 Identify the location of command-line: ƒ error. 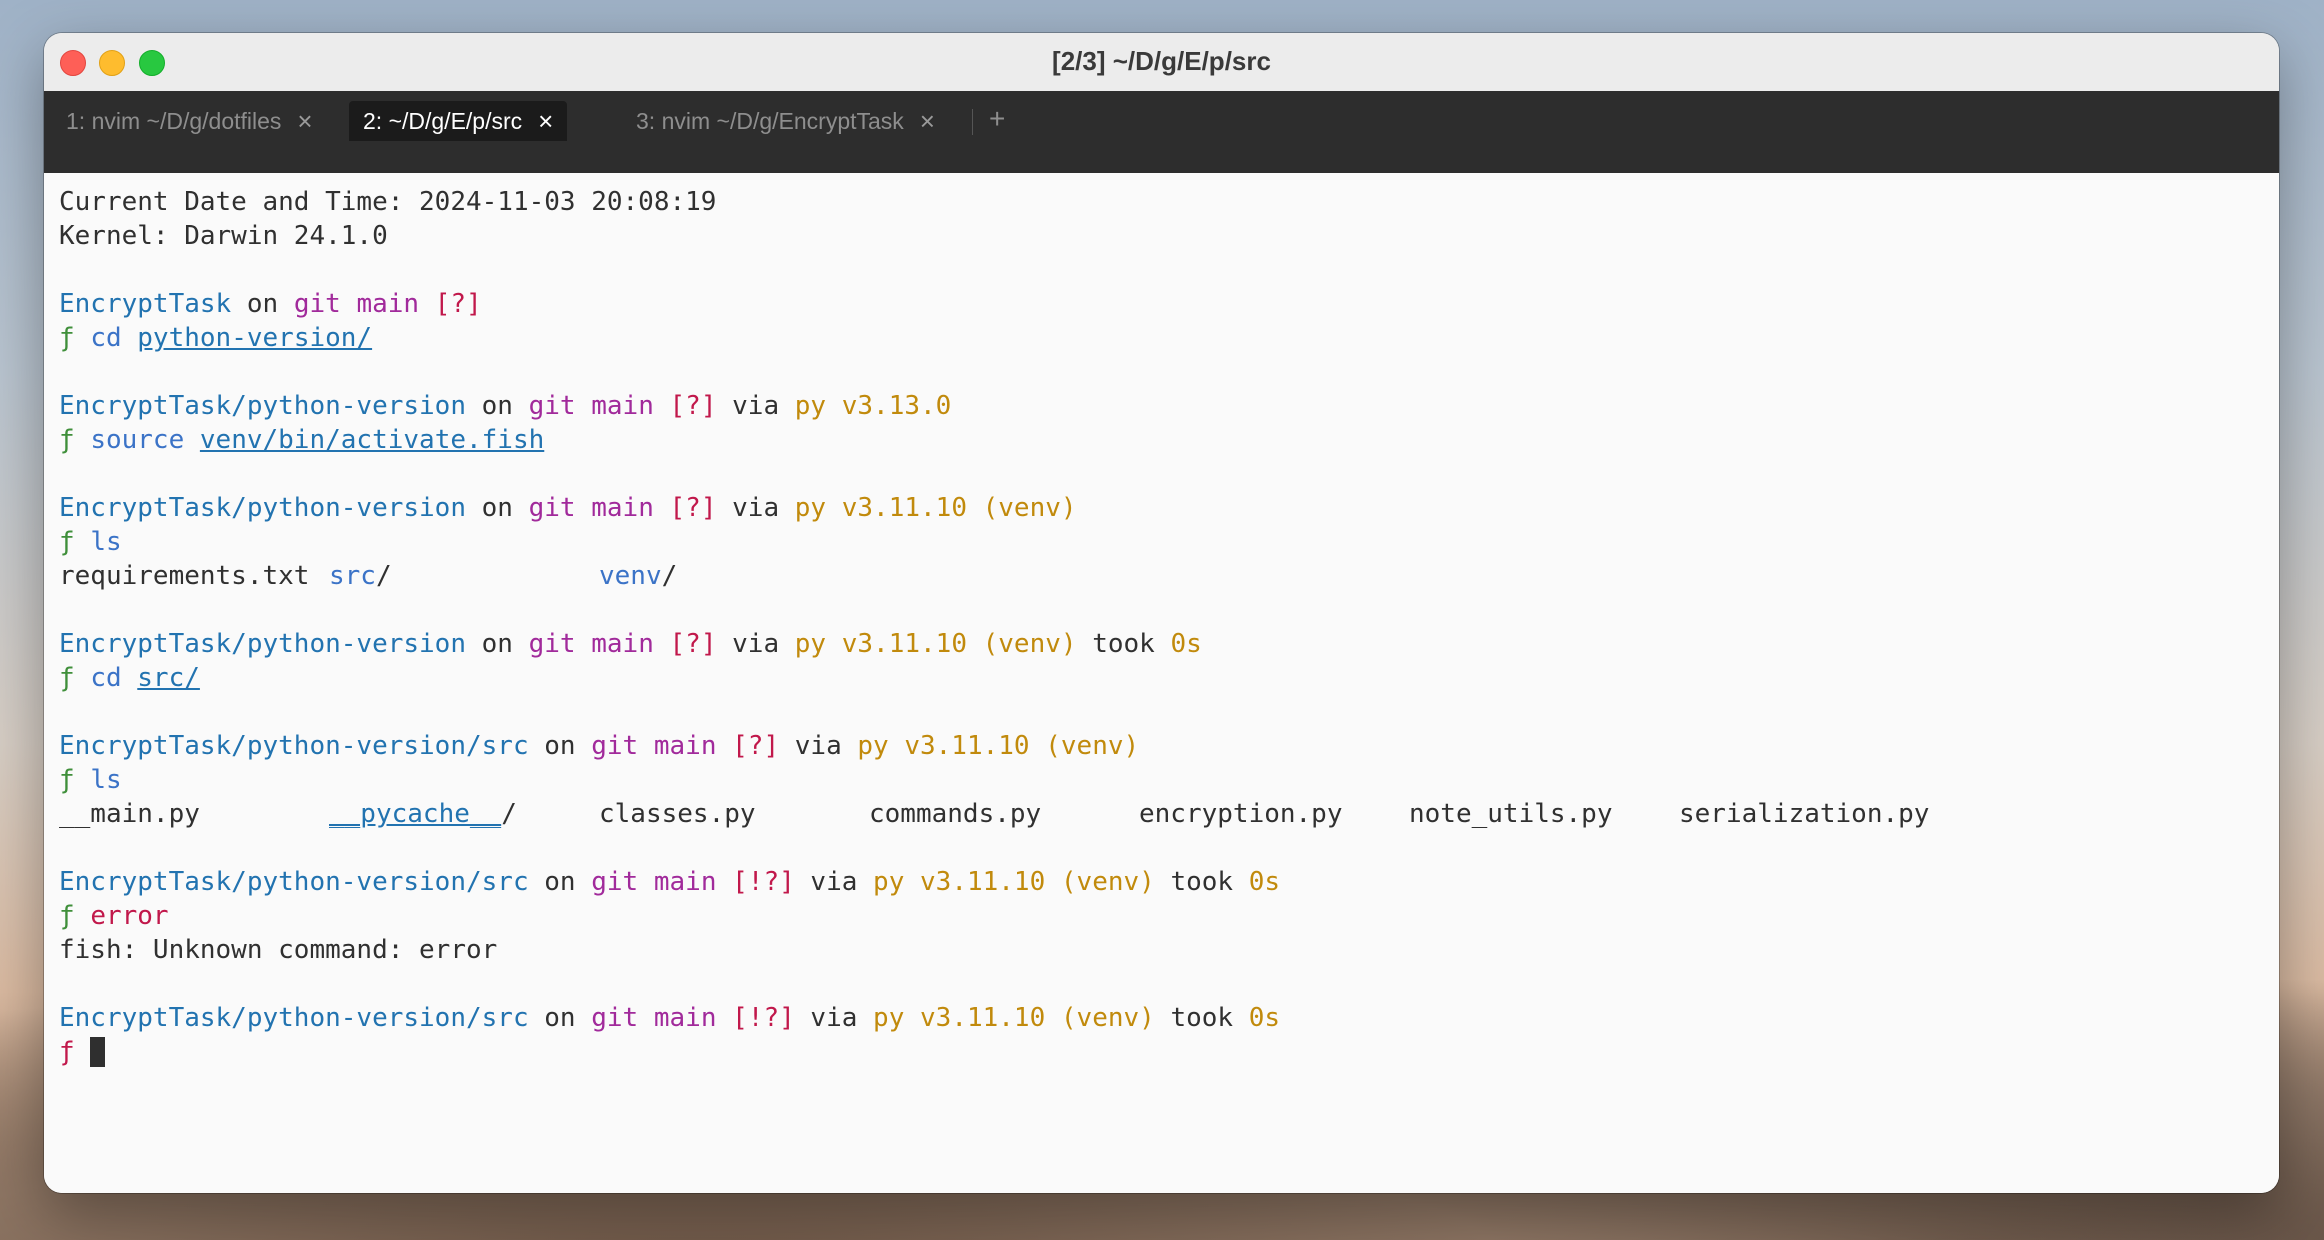
(1161, 916).